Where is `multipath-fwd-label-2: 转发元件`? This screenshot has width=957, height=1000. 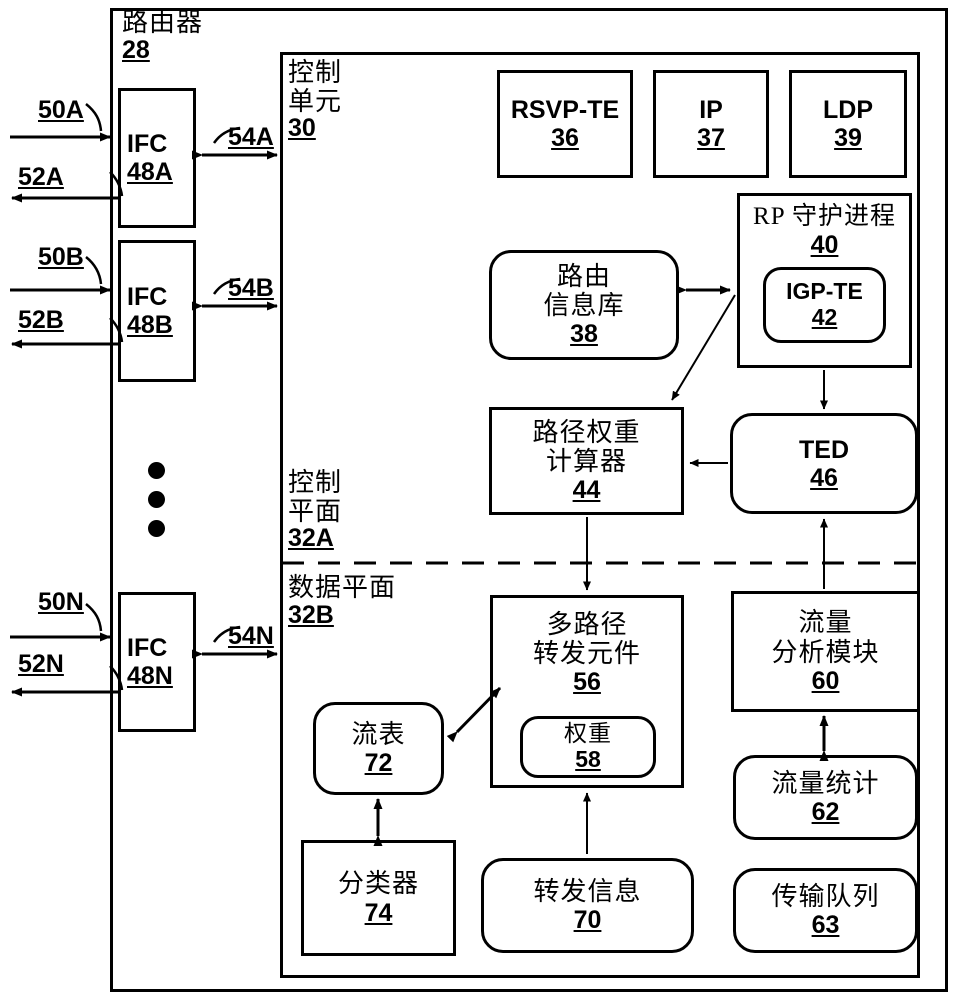
multipath-fwd-label-2: 转发元件 is located at coordinates (586, 653).